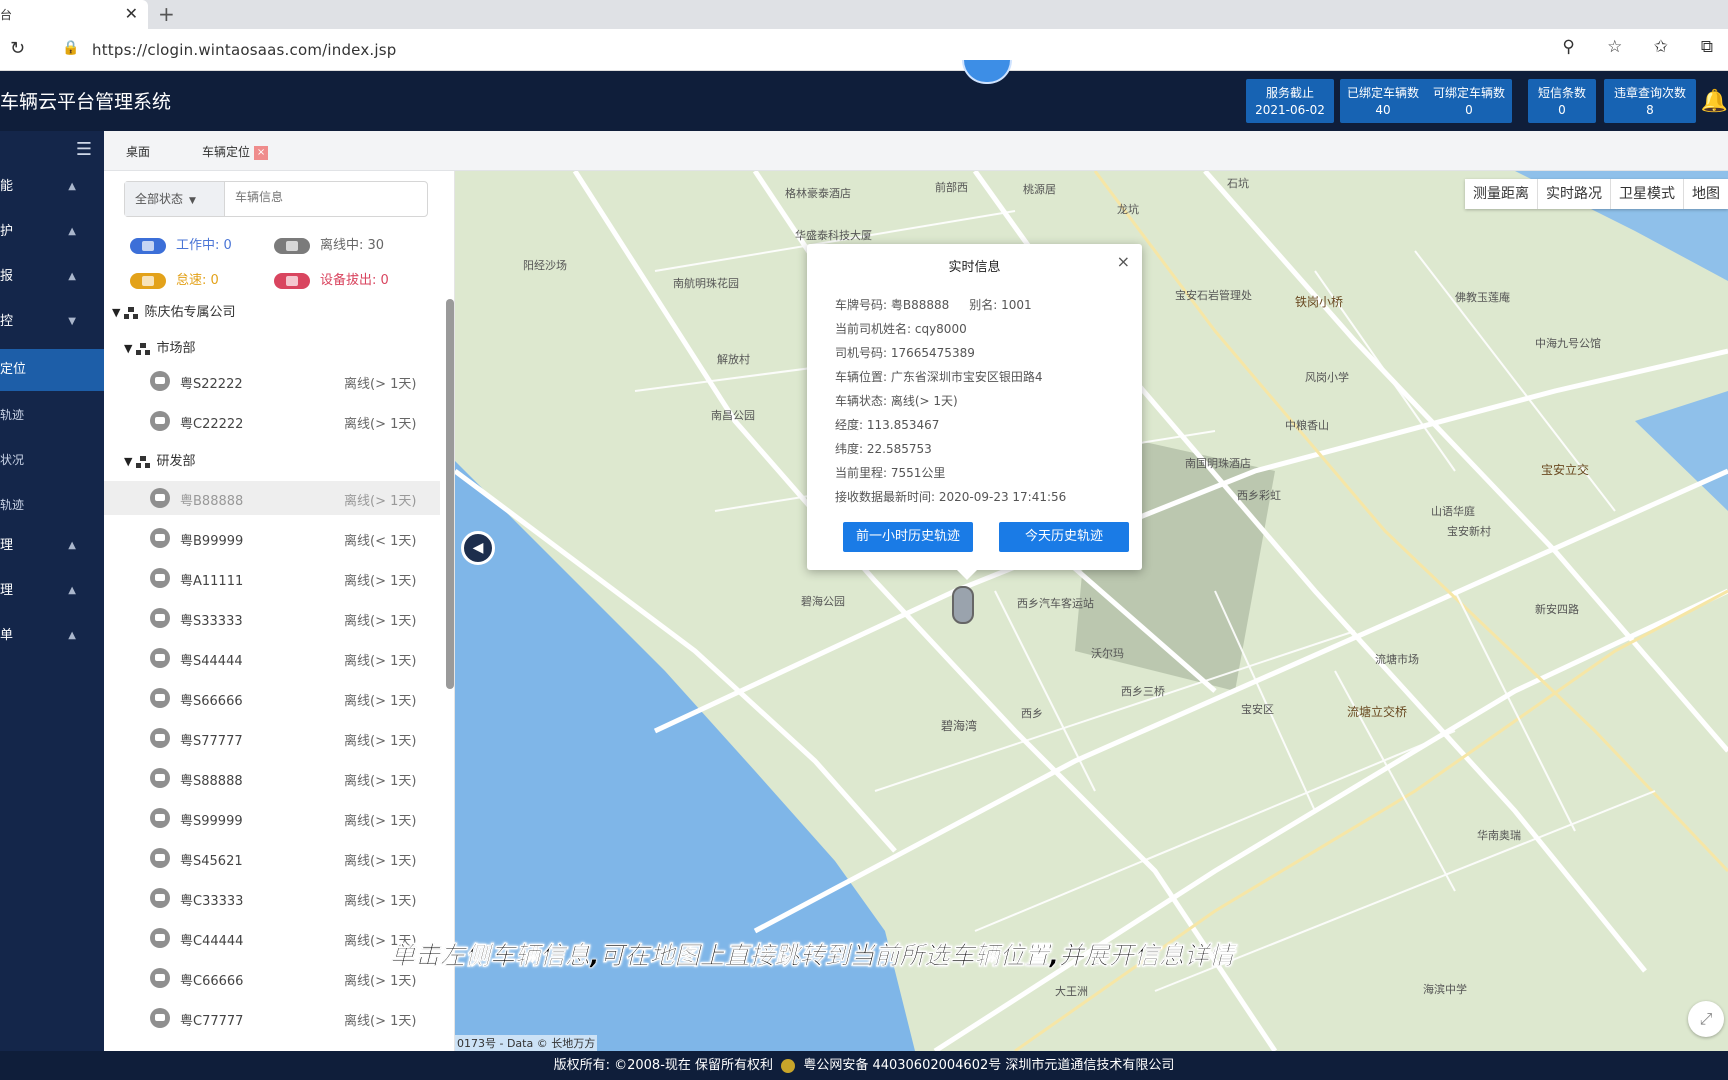 Image resolution: width=1728 pixels, height=1080 pixels. Describe the element at coordinates (1707, 47) in the screenshot. I see `collections-icon: ⧉` at that location.